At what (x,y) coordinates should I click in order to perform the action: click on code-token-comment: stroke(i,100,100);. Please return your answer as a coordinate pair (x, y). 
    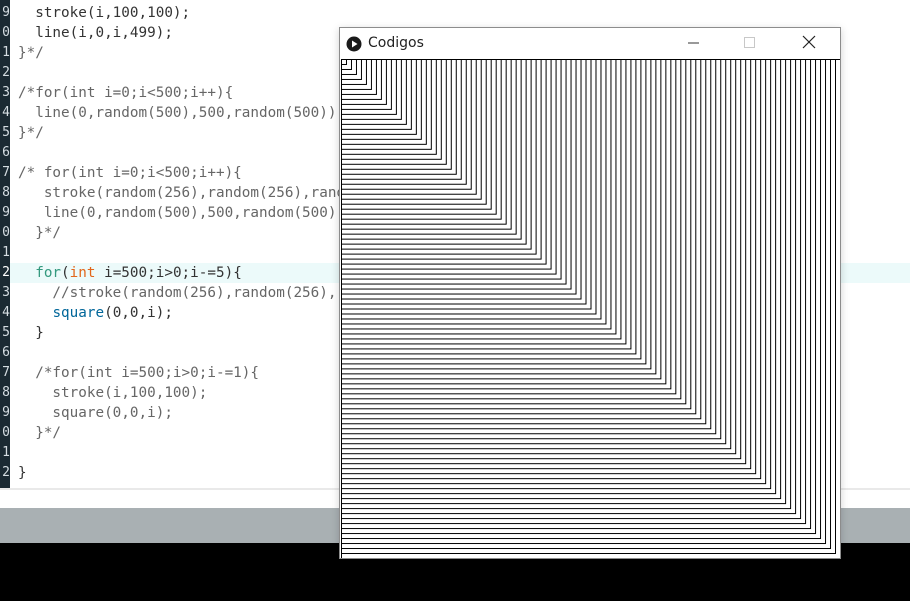
    Looking at the image, I should click on (113, 393).